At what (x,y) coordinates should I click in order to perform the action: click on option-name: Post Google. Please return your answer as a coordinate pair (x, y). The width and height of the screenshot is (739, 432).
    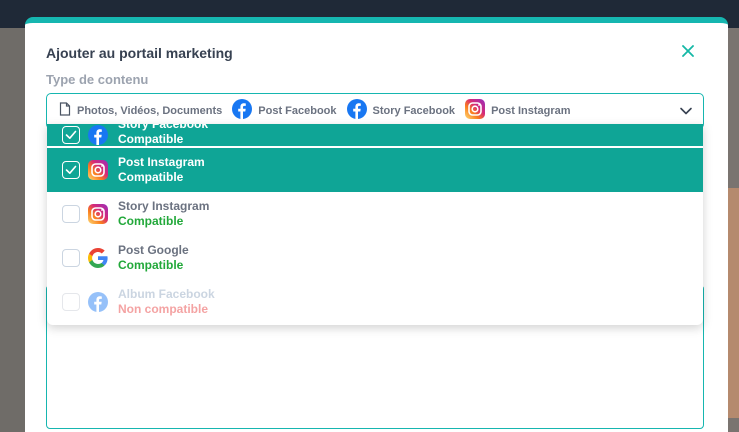
    Looking at the image, I should click on (153, 250).